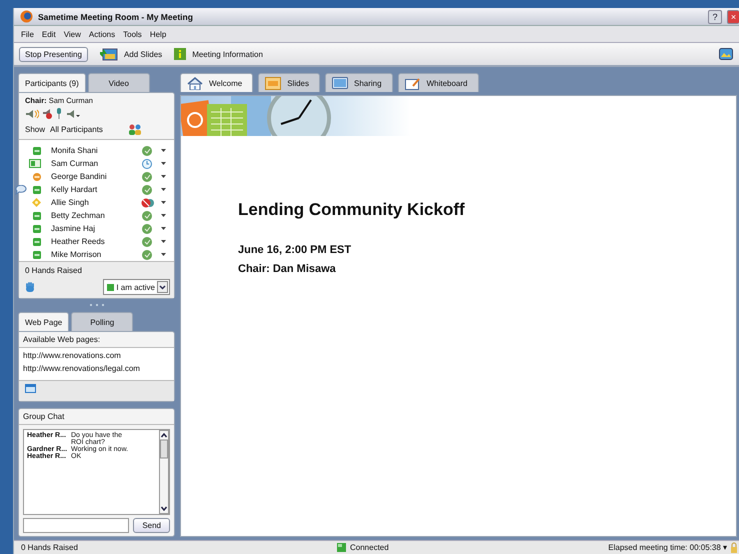  I want to click on meeting-heading: Lending Community Kickoff, so click(352, 210).